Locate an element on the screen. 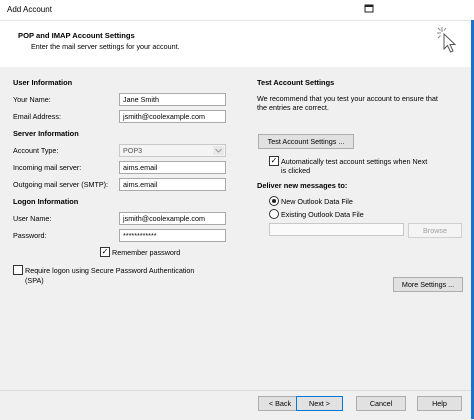 This screenshot has width=474, height=420. deliver-heading: Deliver new messages to: is located at coordinates (302, 185).